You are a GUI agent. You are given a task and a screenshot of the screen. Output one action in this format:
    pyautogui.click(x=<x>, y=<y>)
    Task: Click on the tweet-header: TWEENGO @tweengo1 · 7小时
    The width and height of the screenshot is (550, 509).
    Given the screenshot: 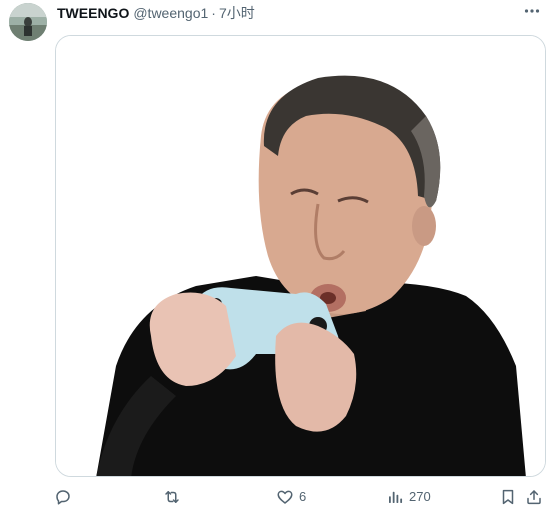 What is the action you would take?
    pyautogui.click(x=156, y=13)
    